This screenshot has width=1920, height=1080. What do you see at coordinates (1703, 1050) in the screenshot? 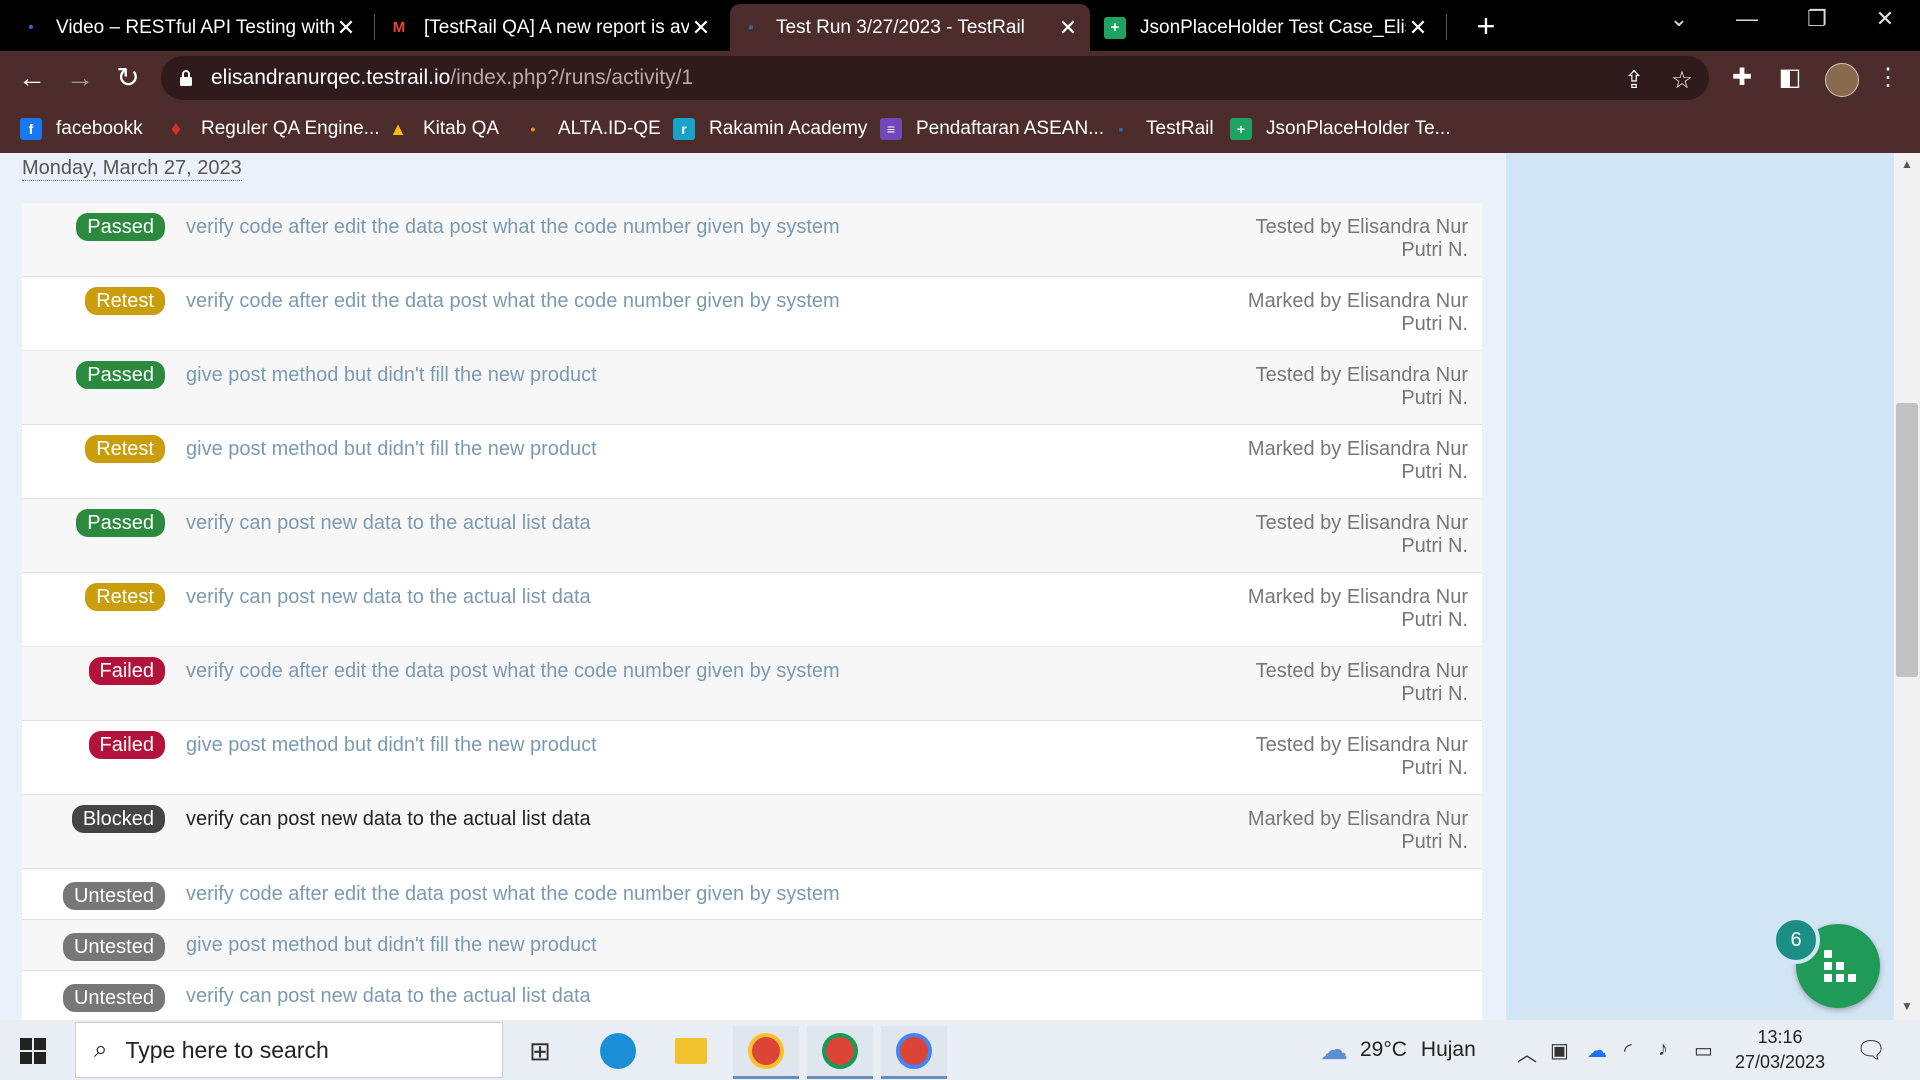
I see `battery-icon: ▭` at bounding box center [1703, 1050].